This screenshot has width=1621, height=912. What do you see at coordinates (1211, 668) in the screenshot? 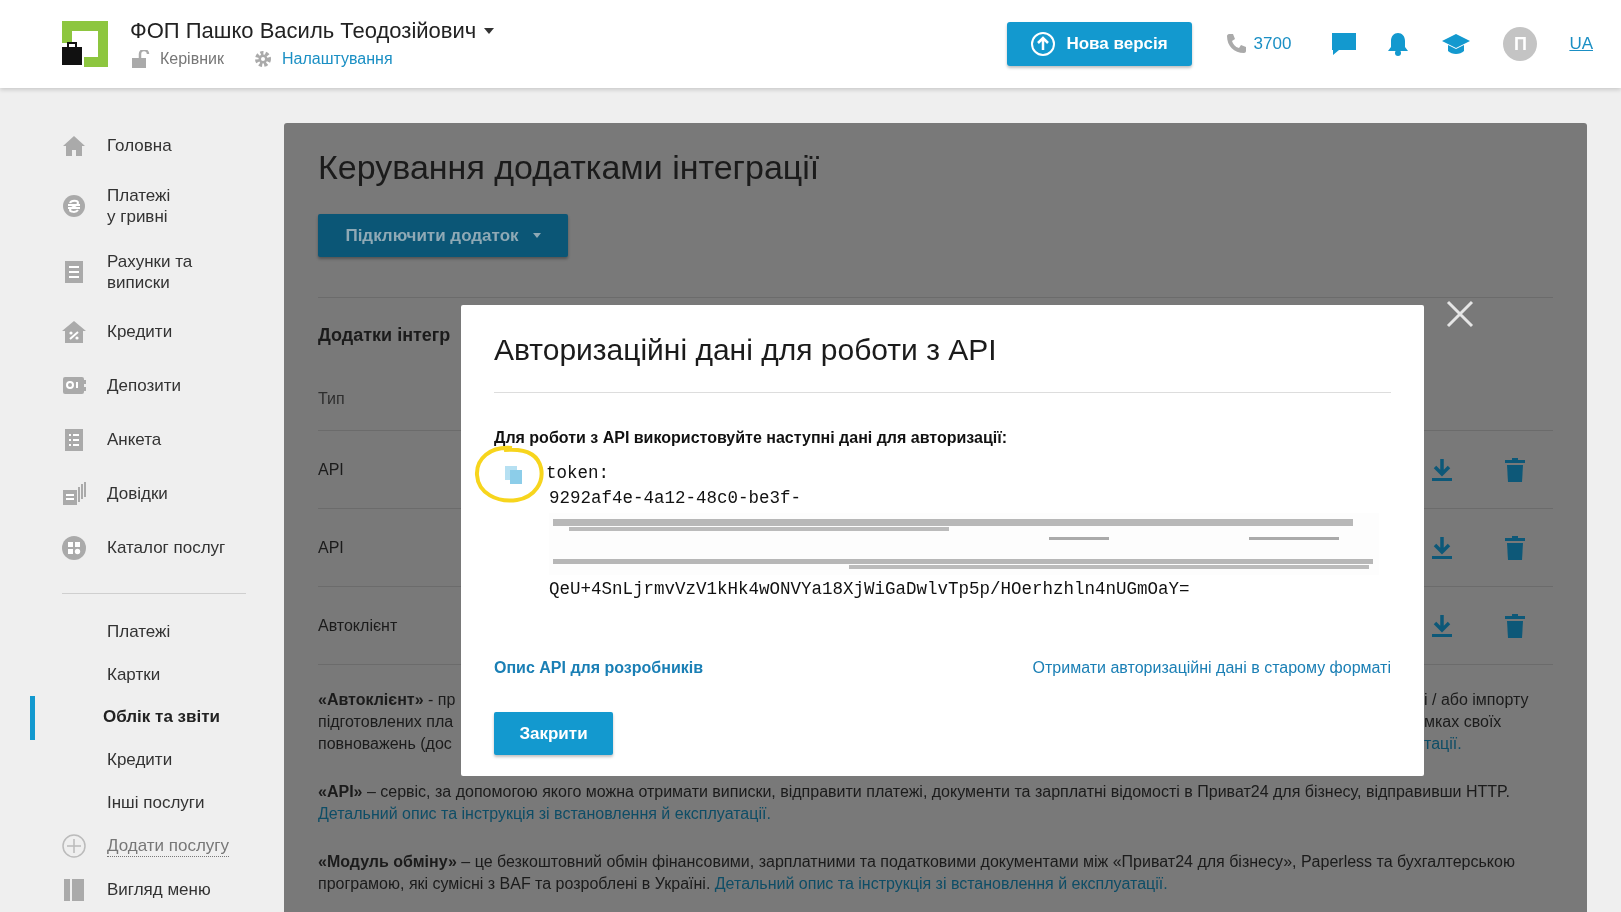
I see `old-format-link: Отримати авторизаційні дані в старому форматі` at bounding box center [1211, 668].